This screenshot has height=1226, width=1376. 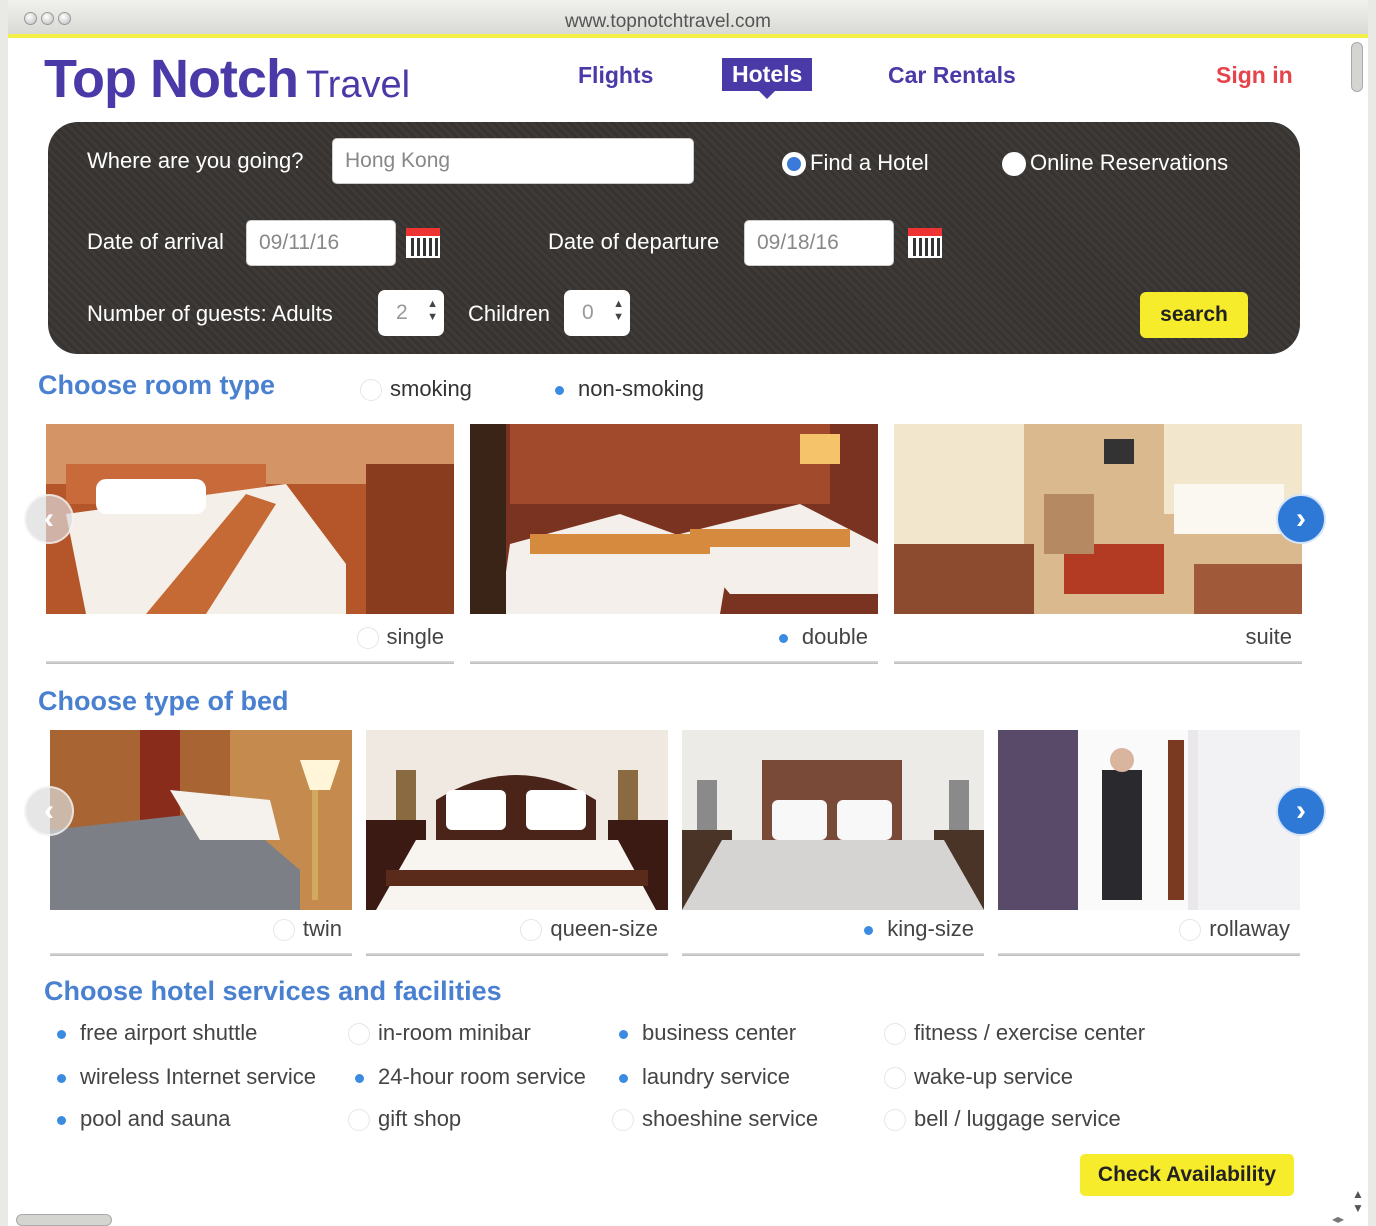 What do you see at coordinates (1357, 67) in the screenshot?
I see `vertical-scroll-thumb` at bounding box center [1357, 67].